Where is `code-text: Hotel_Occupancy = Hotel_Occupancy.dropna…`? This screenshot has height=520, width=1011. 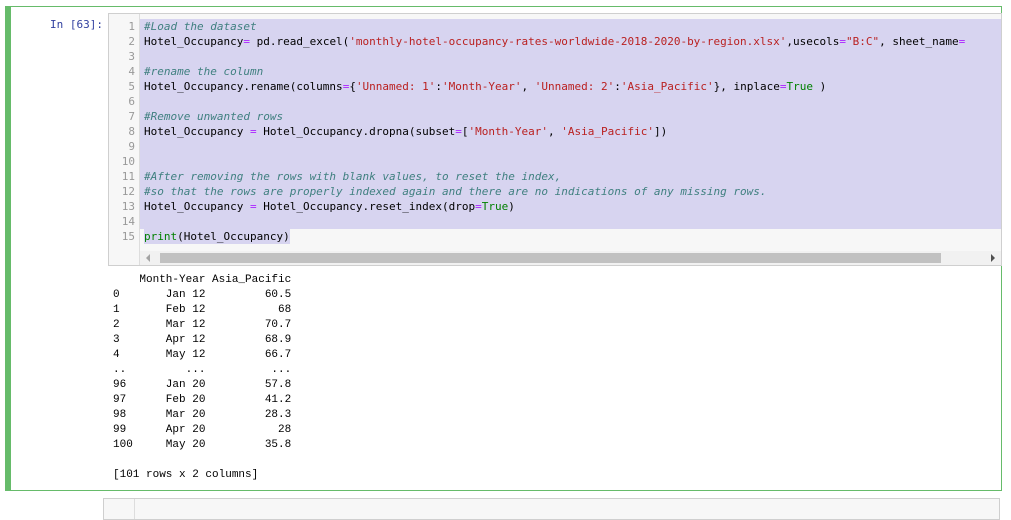
code-text: Hotel_Occupancy = Hotel_Occupancy.dropna… is located at coordinates (572, 131).